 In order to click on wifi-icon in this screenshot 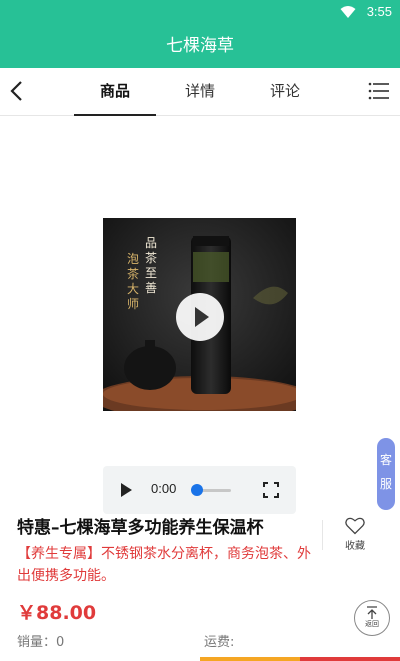, I will do `click(348, 12)`.